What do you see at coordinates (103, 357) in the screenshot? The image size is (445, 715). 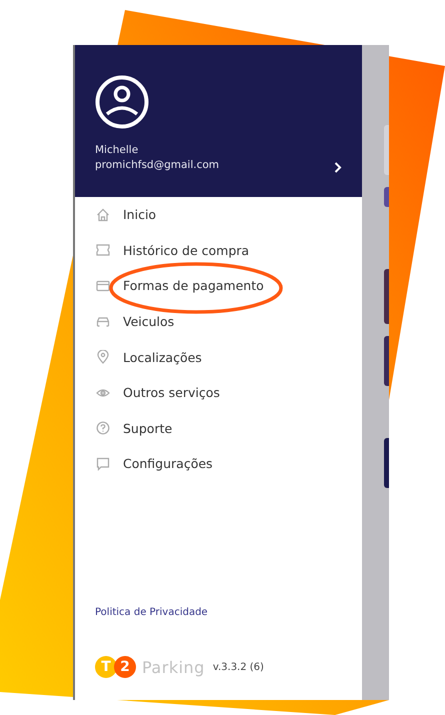 I see `pin-icon` at bounding box center [103, 357].